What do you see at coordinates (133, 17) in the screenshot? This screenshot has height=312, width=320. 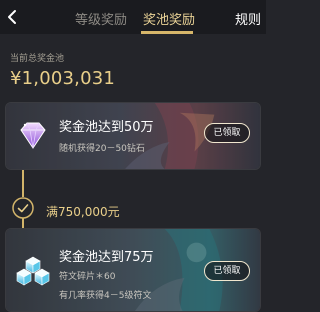 I see `top-bar: 等级奖励 奖池奖励 规则` at bounding box center [133, 17].